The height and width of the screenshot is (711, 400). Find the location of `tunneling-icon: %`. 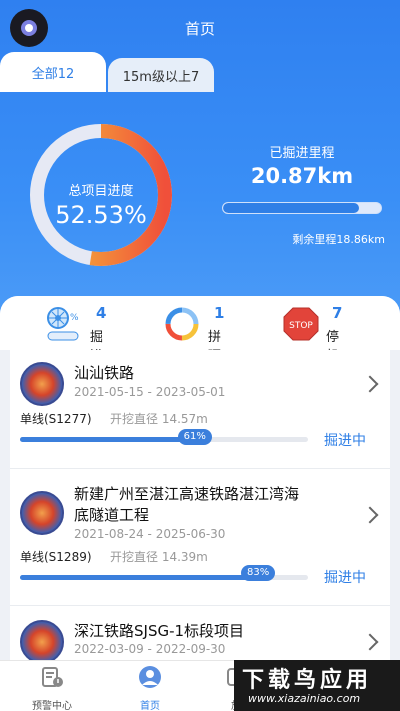

tunneling-icon: % is located at coordinates (63, 324).